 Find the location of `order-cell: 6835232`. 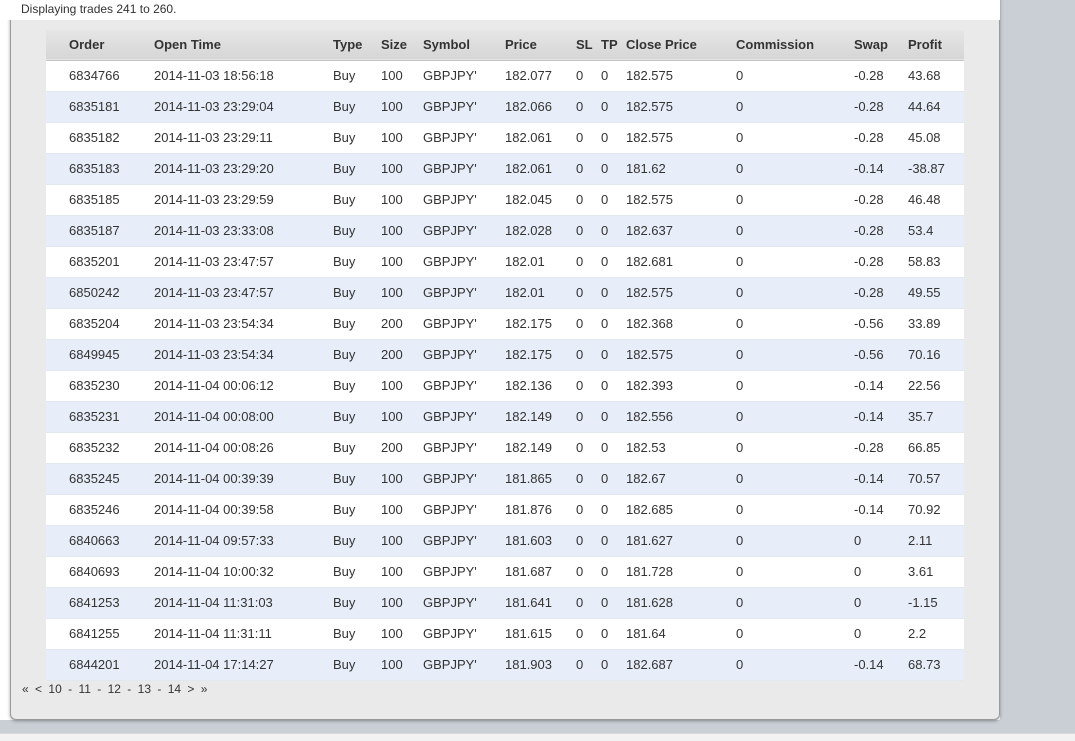

order-cell: 6835232 is located at coordinates (94, 447).